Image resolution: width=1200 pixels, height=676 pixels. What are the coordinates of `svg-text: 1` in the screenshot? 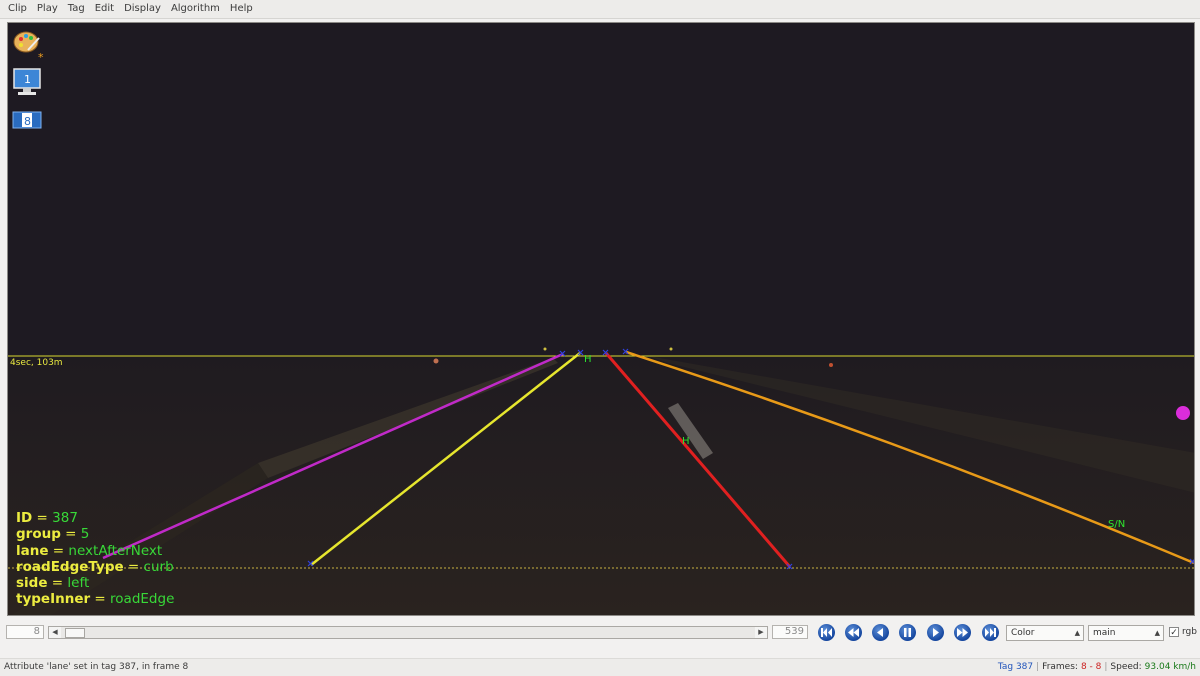 It's located at (27, 79).